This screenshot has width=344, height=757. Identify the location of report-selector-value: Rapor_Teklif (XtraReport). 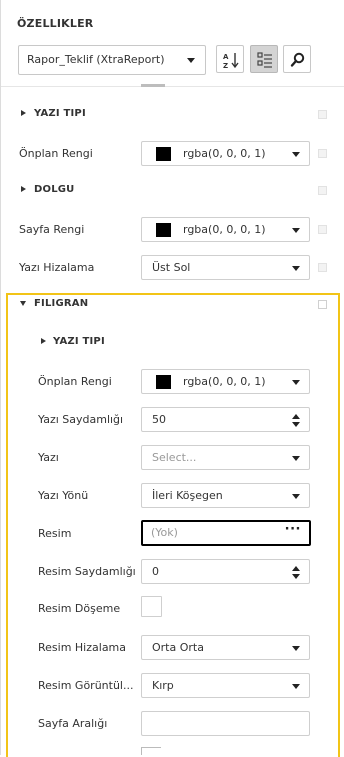
(96, 59).